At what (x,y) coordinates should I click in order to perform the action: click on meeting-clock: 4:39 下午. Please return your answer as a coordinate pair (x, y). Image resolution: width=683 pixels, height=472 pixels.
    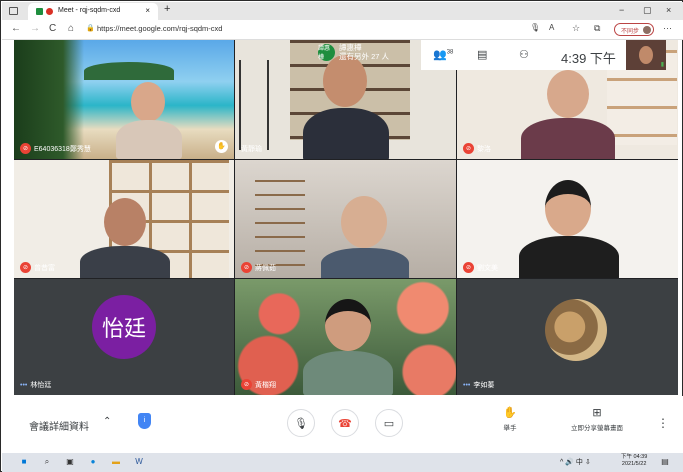
    Looking at the image, I should click on (588, 58).